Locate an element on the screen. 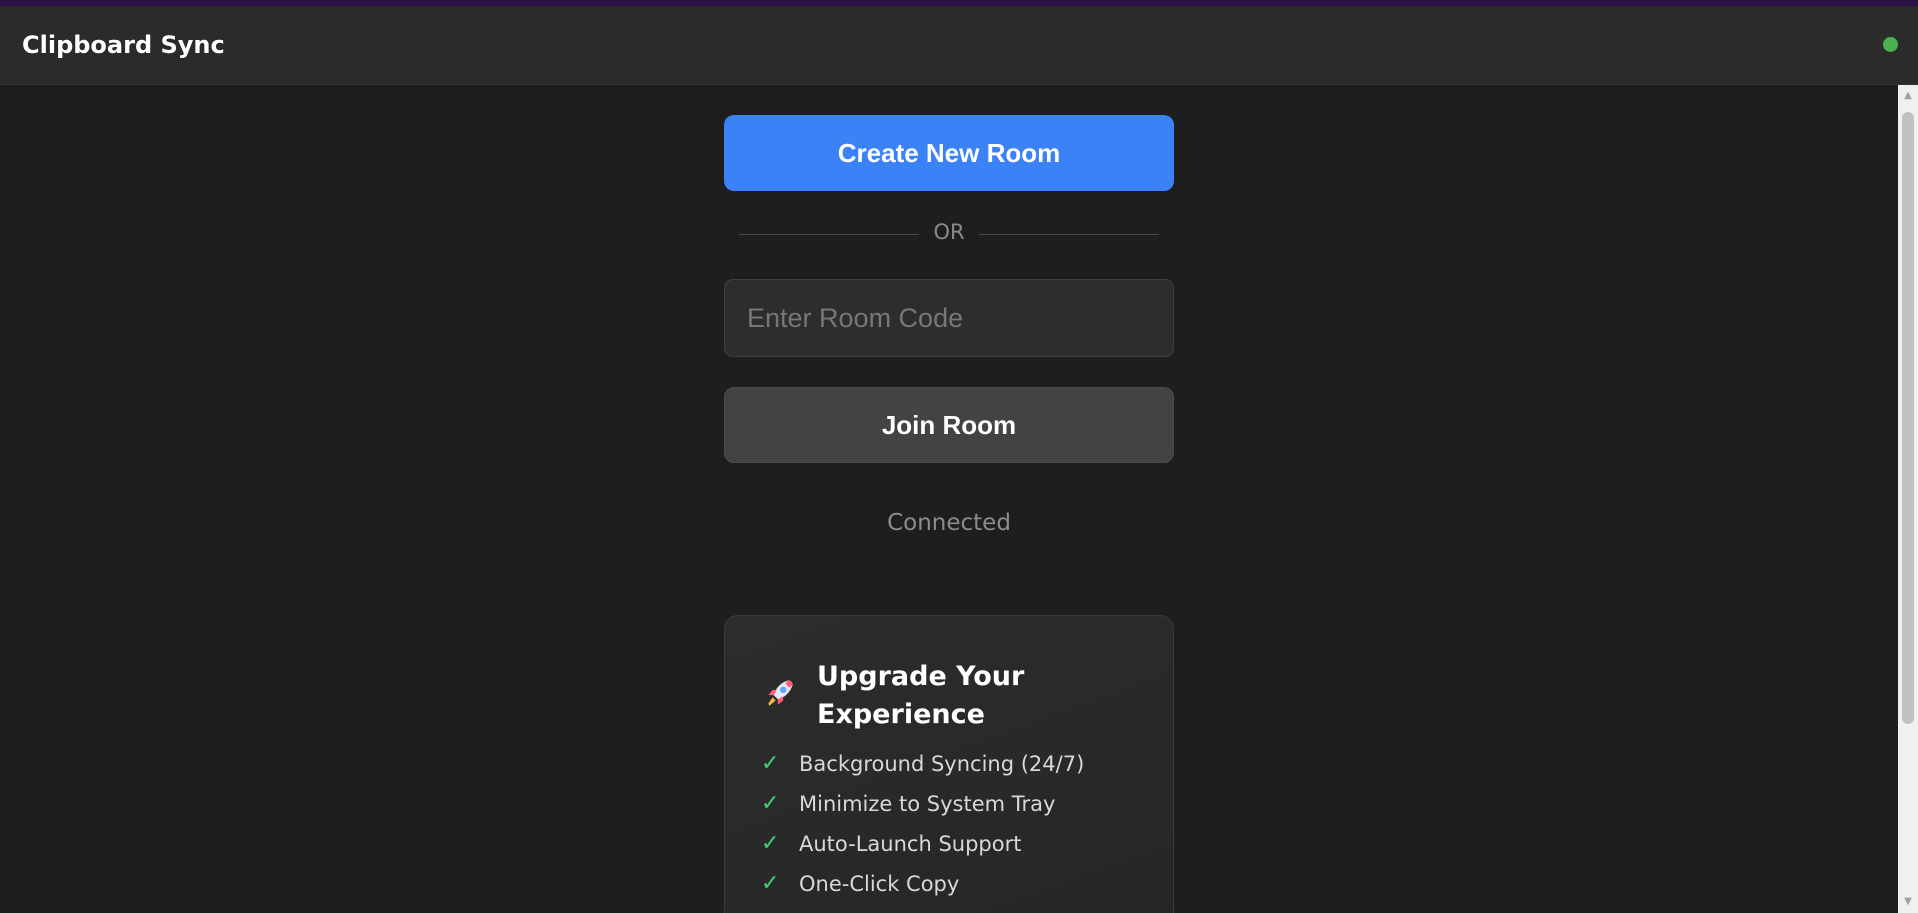 Image resolution: width=1918 pixels, height=913 pixels. divider-line-left is located at coordinates (829, 234).